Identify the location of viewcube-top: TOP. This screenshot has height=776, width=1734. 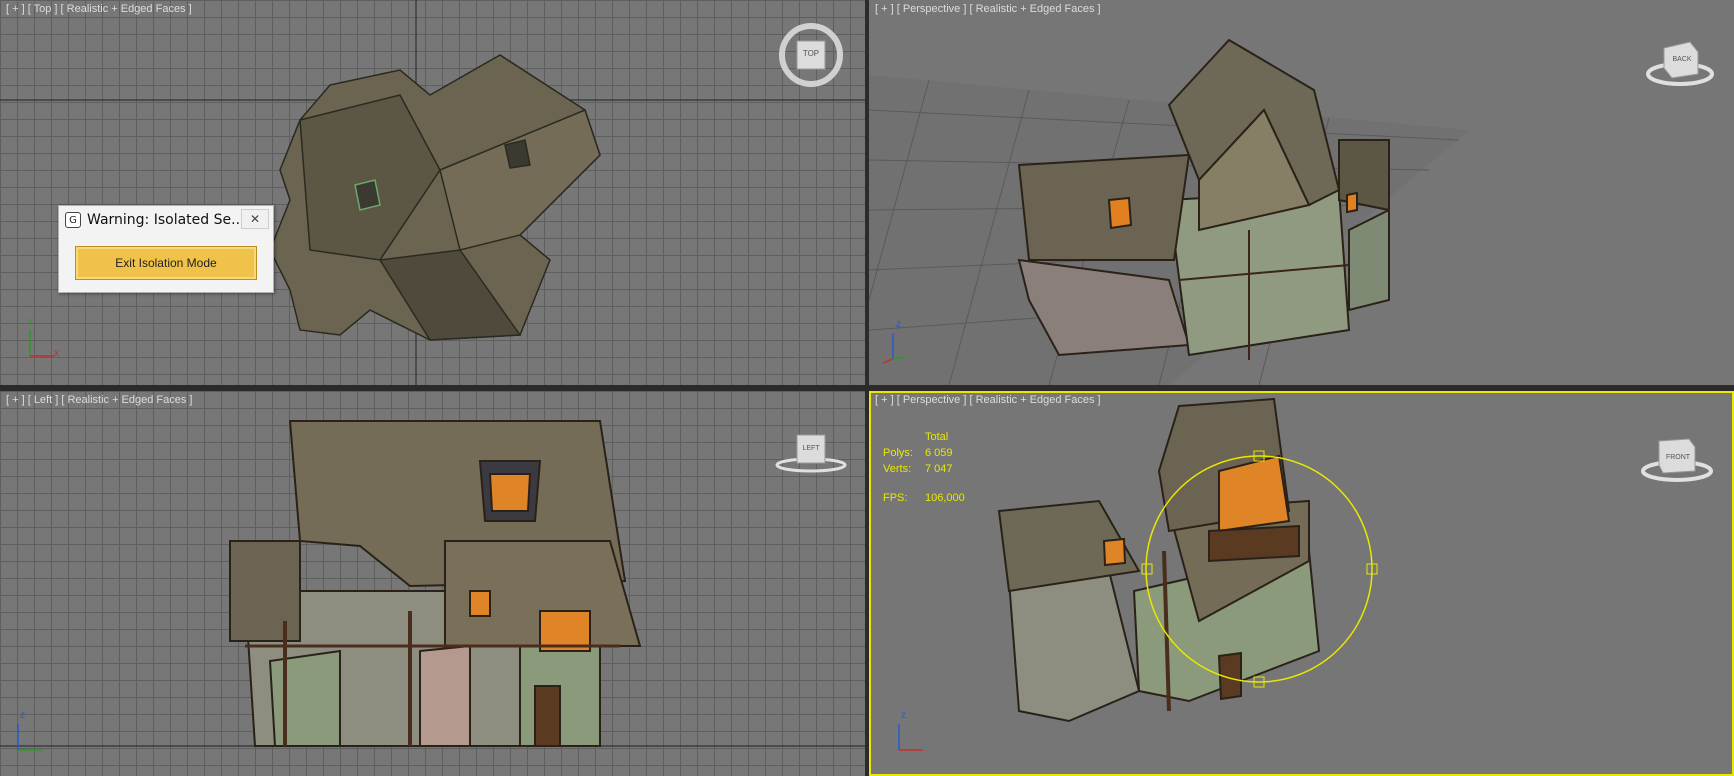
(811, 55).